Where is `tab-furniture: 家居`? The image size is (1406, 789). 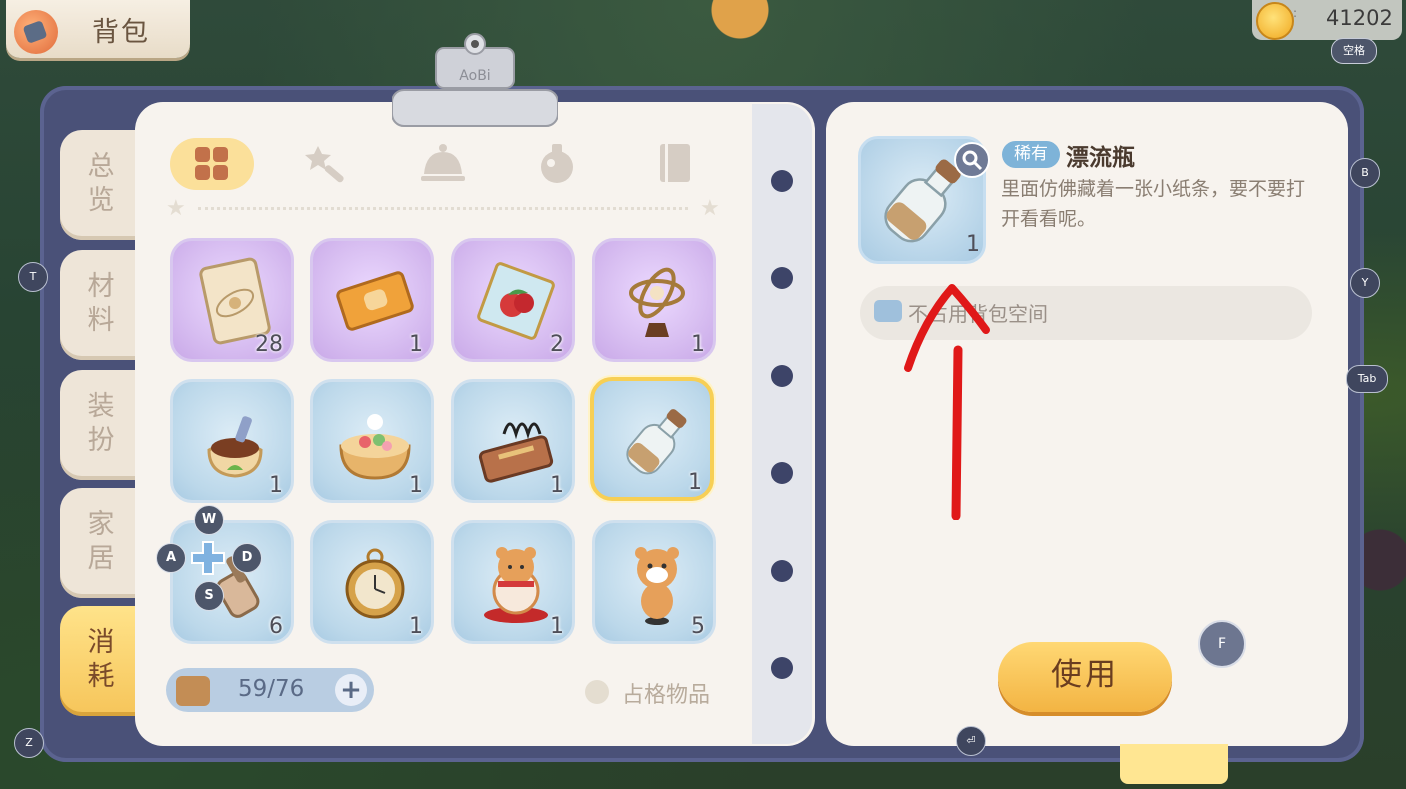 tab-furniture: 家居 is located at coordinates (100, 543).